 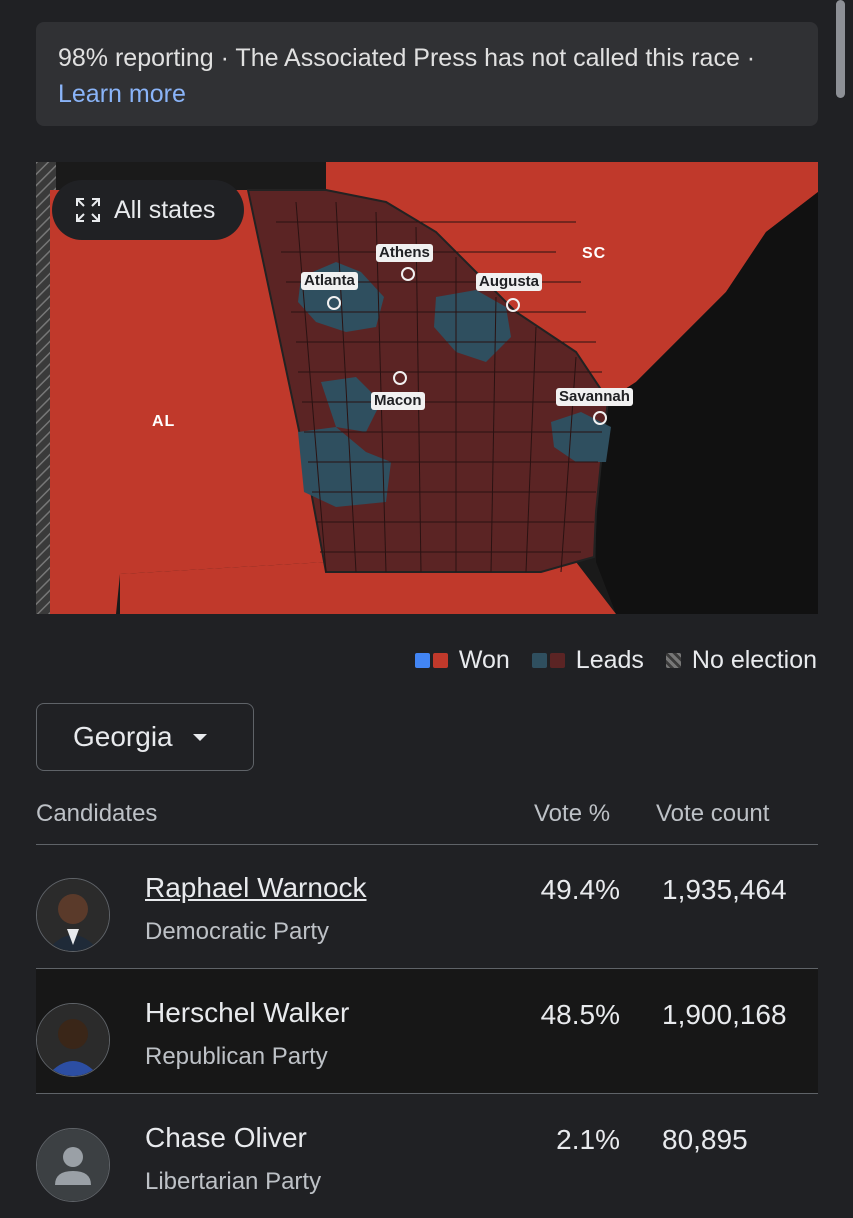 I want to click on city-marker-atlanta, so click(x=334, y=303).